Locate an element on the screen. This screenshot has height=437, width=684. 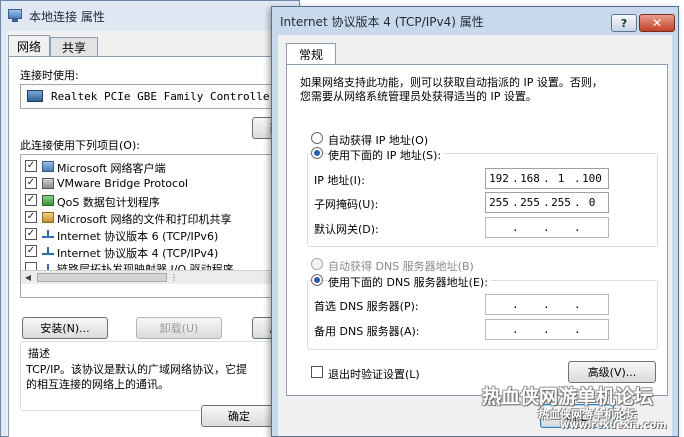
validate-on-exit-checkbox is located at coordinates (317, 372).